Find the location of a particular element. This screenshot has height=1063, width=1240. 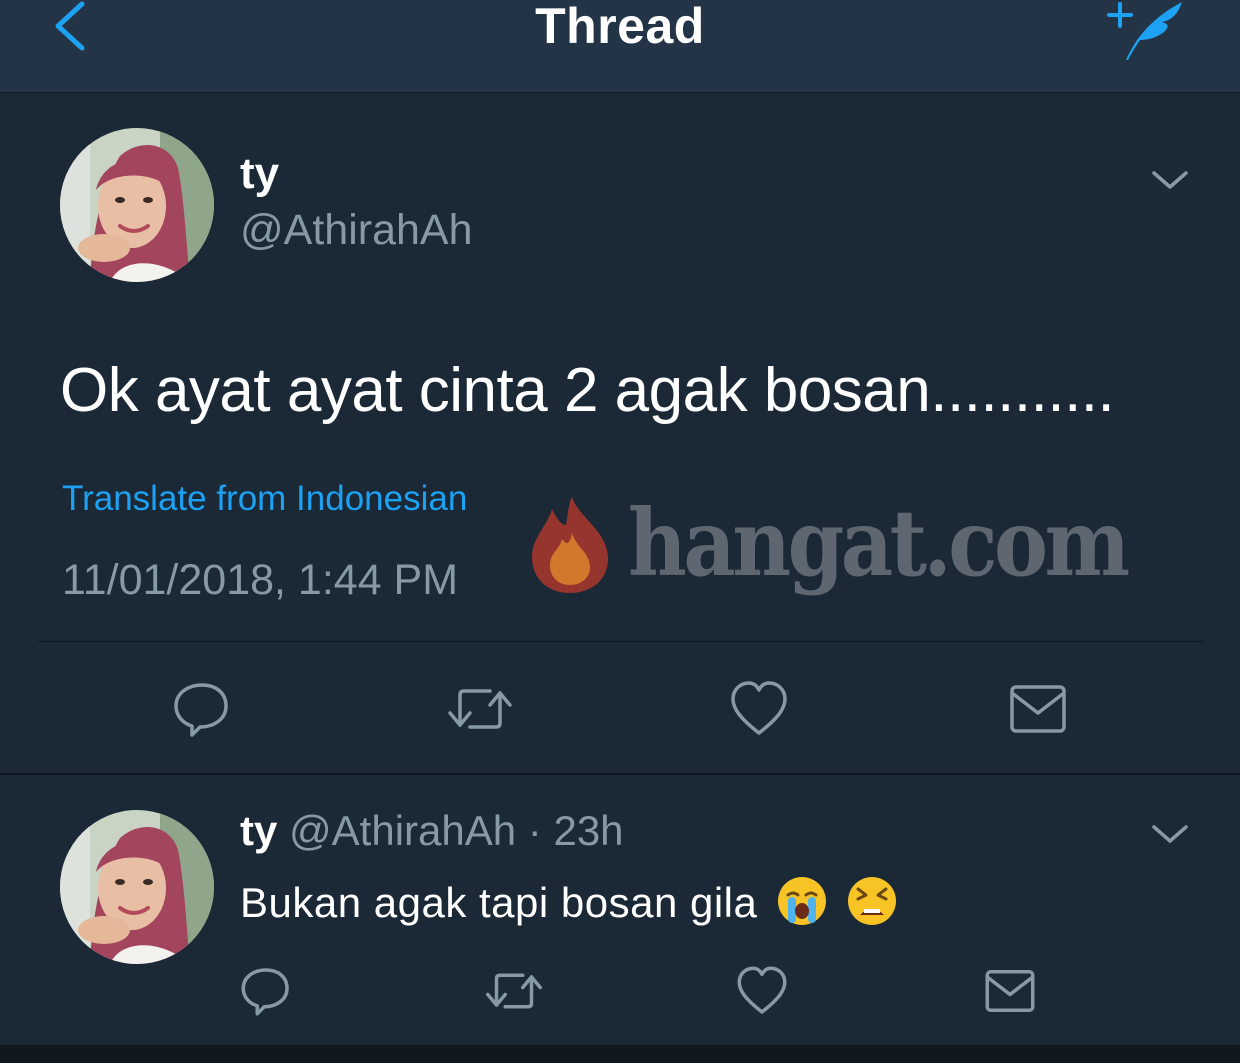

thread-header: Thread is located at coordinates (620, 46).